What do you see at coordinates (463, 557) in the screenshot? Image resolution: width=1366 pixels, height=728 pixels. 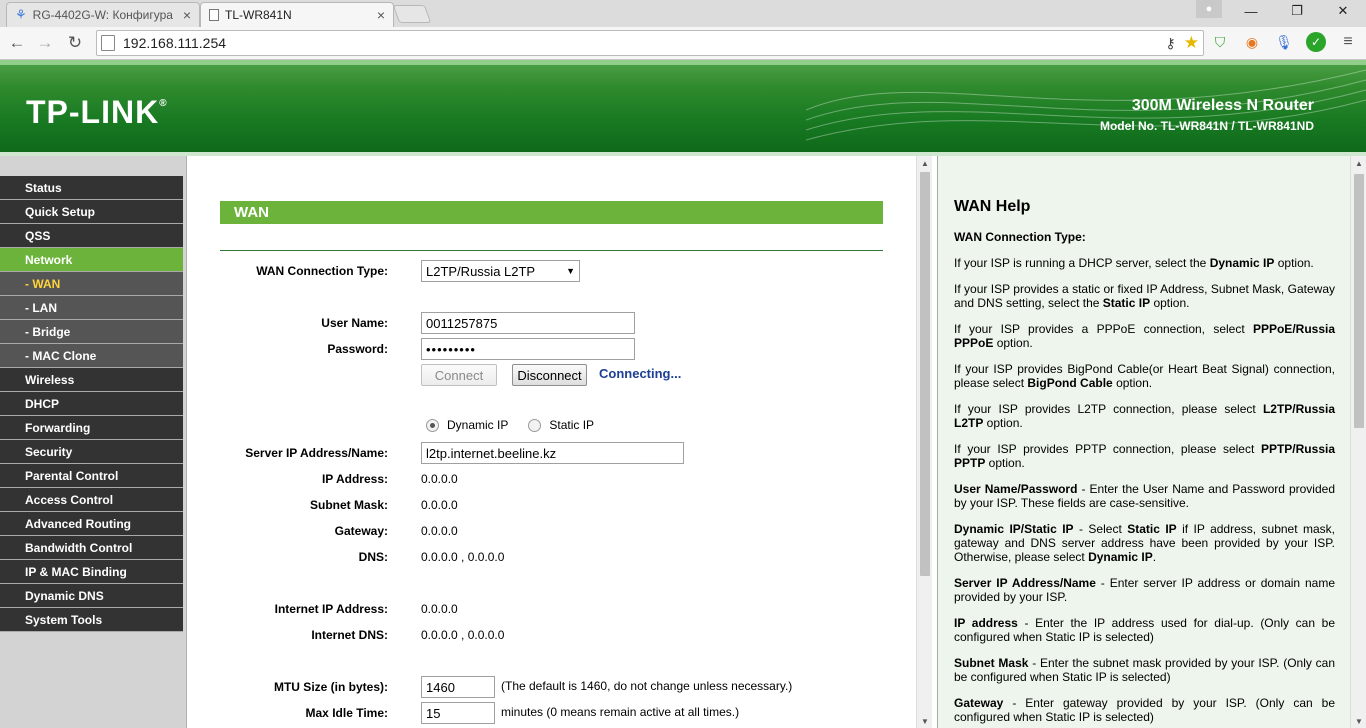 I see `dns-value: 0.0.0.0 , 0.0.0.0` at bounding box center [463, 557].